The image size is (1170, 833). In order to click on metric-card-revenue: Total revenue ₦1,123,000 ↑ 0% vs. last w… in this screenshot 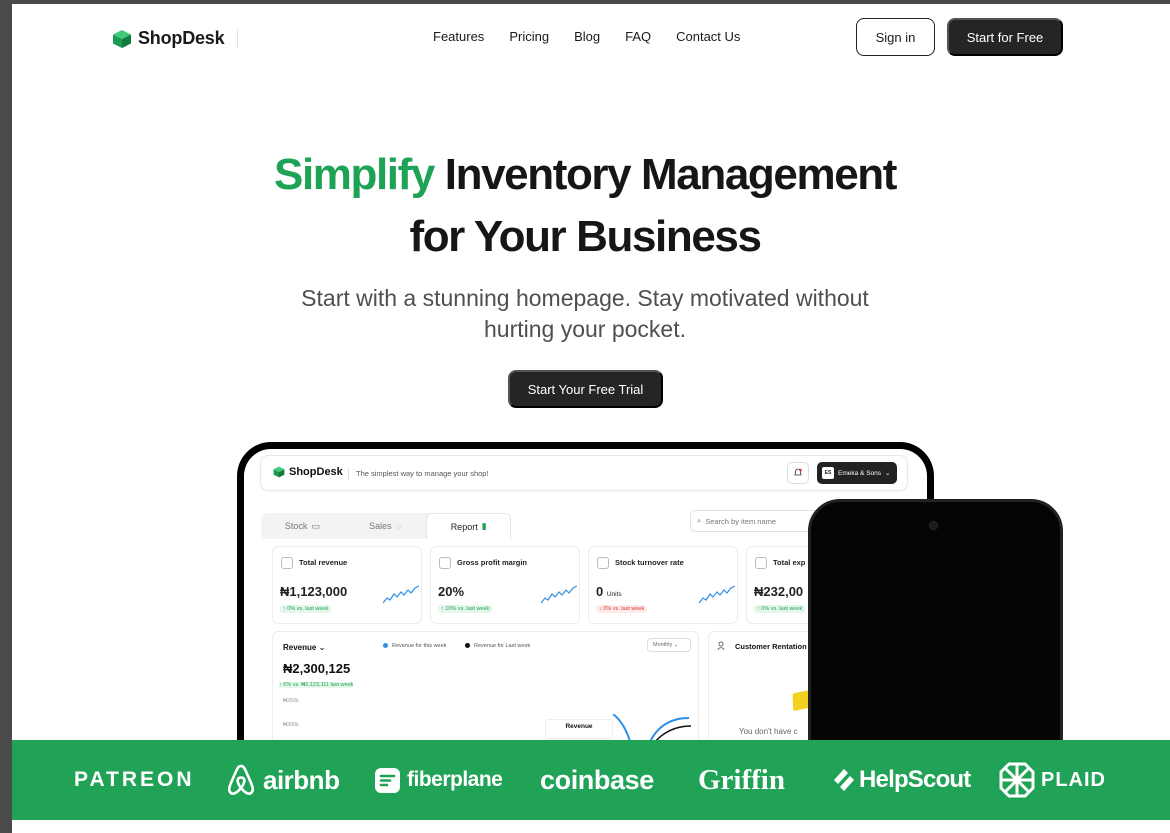, I will do `click(347, 585)`.